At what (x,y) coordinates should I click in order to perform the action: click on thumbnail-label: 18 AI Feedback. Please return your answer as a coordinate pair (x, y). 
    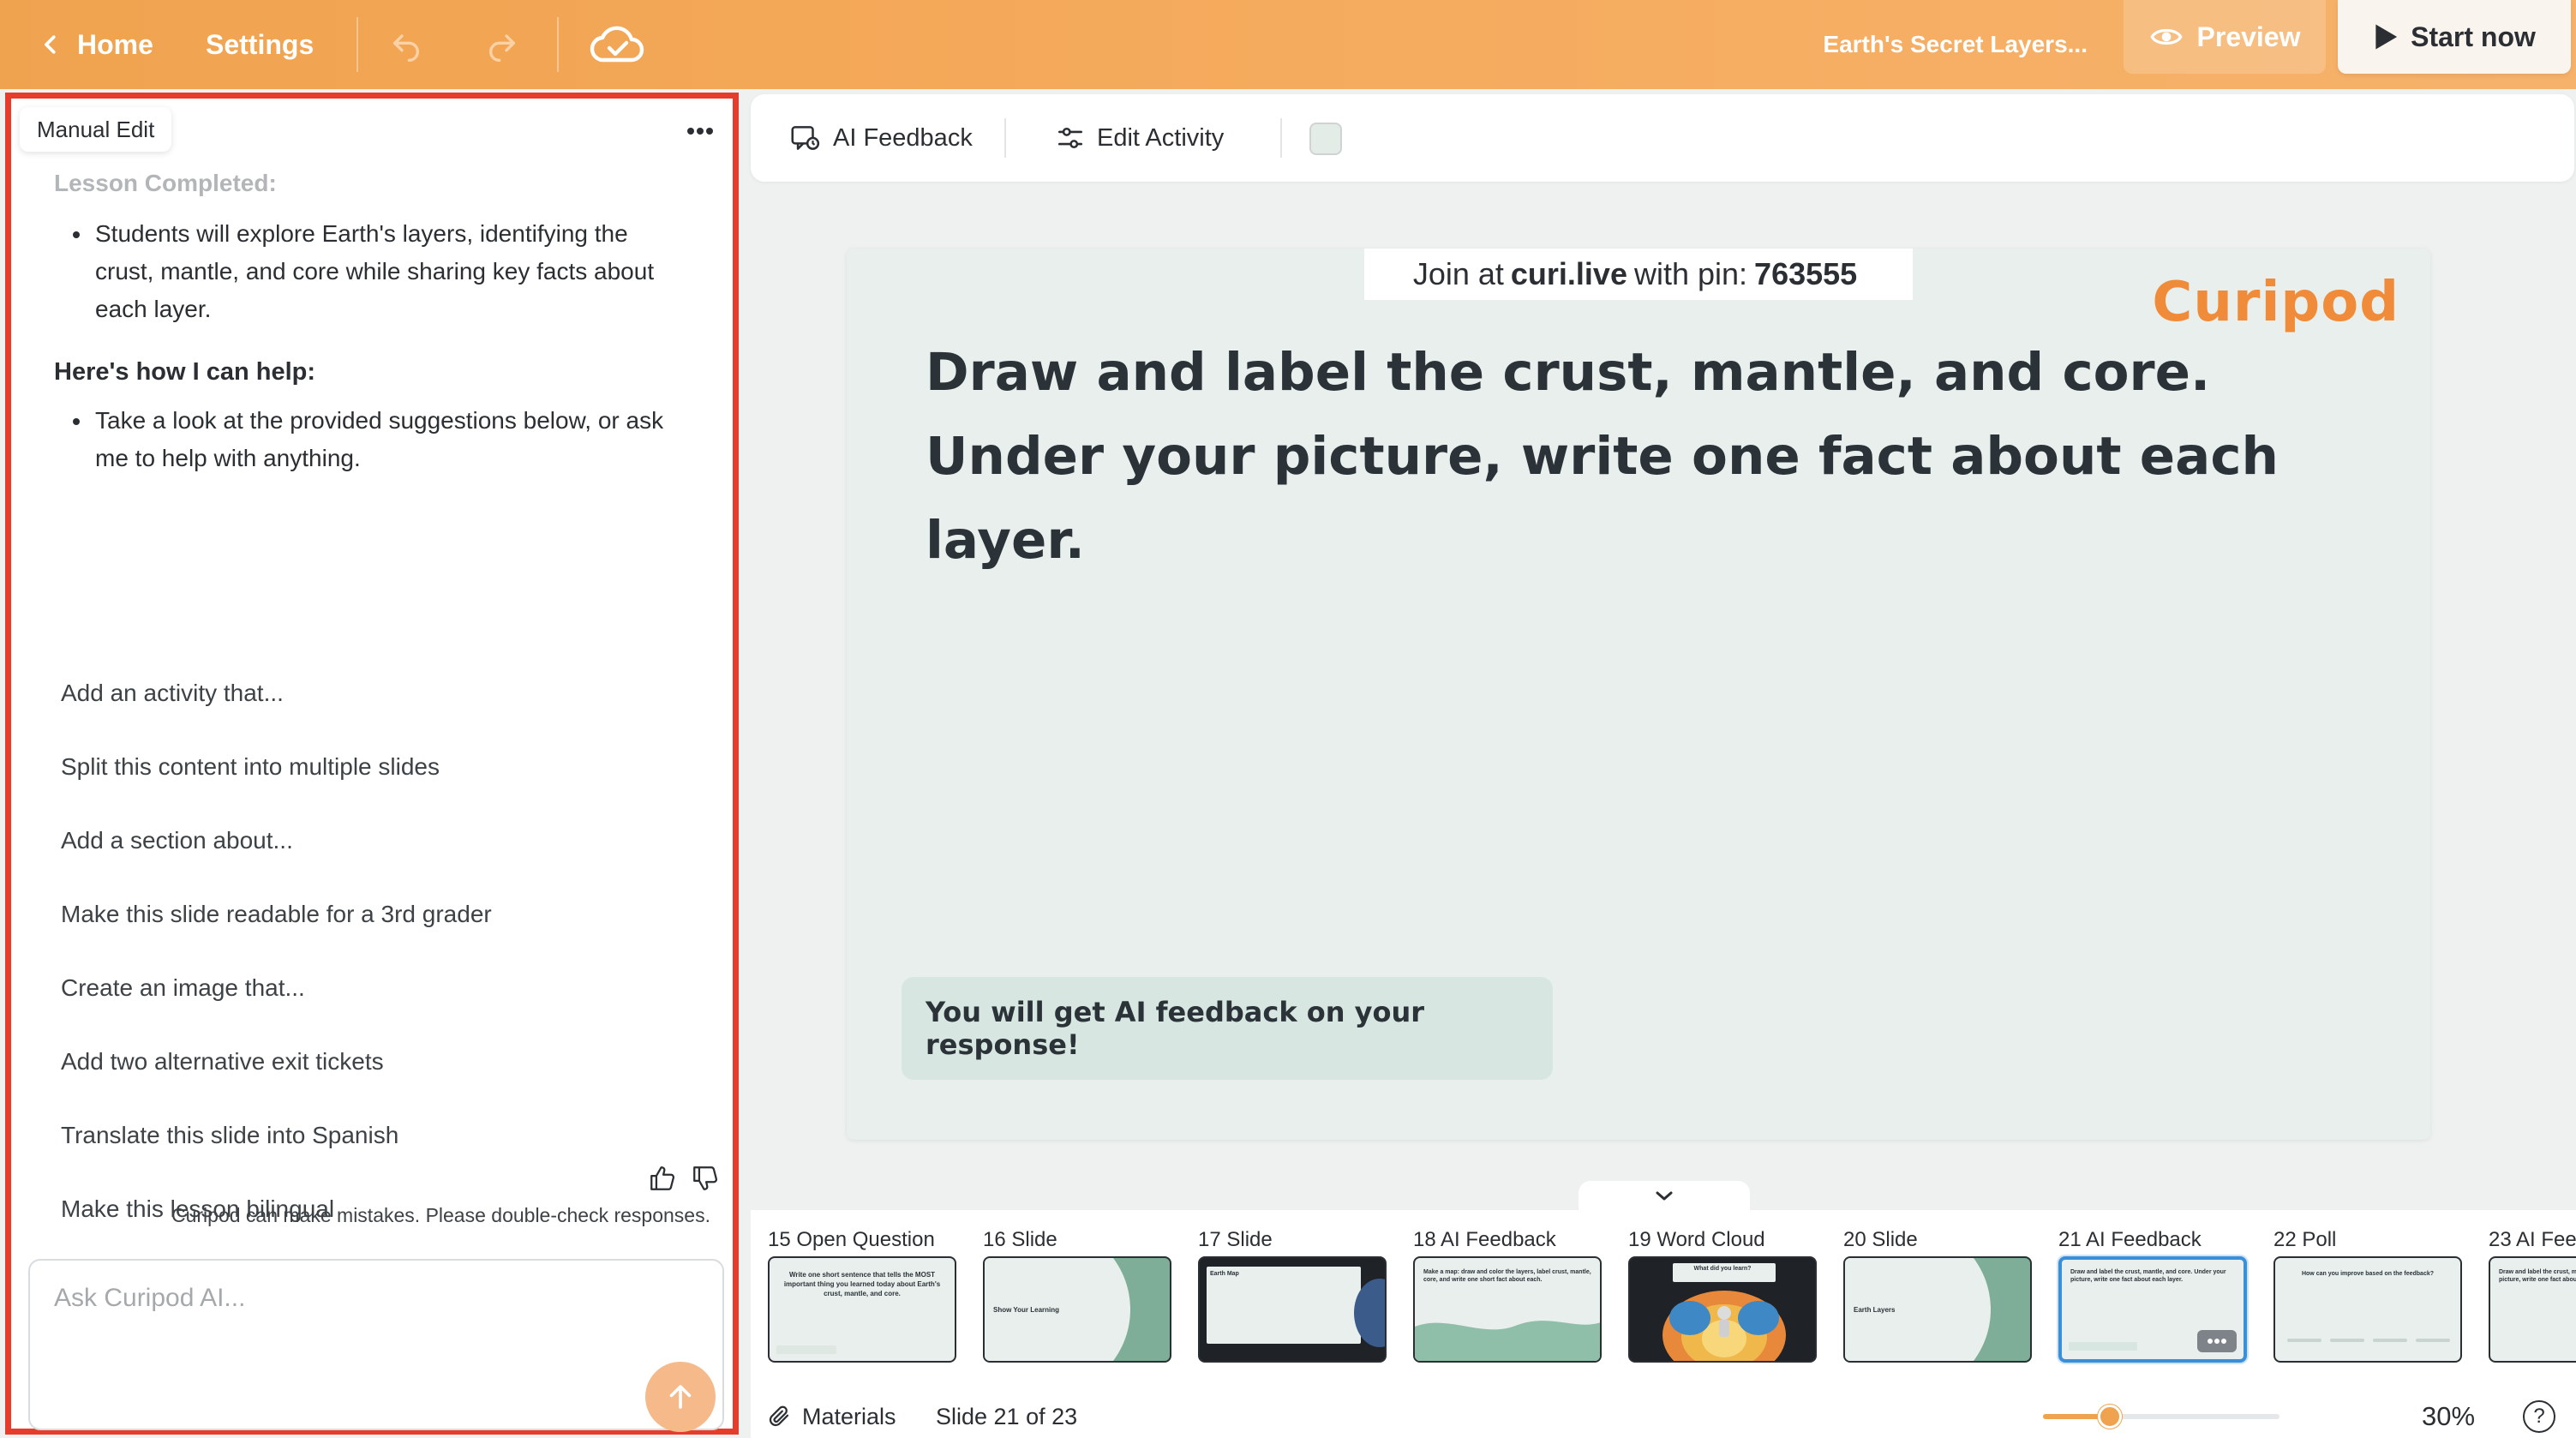
    Looking at the image, I should click on (1484, 1239).